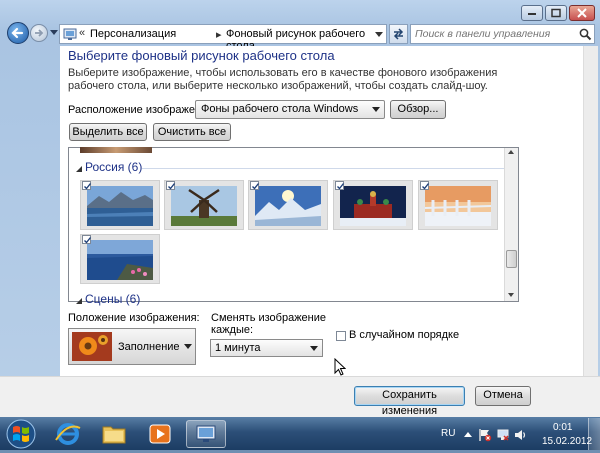  What do you see at coordinates (116, 150) in the screenshot?
I see `partial-thumbnail` at bounding box center [116, 150].